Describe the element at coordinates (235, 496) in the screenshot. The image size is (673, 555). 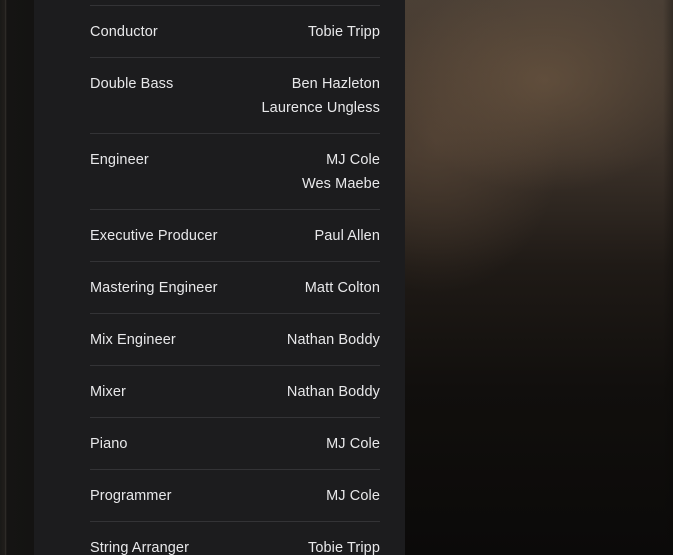
I see `credit-row-programmer: Programmer MJ Cole` at that location.